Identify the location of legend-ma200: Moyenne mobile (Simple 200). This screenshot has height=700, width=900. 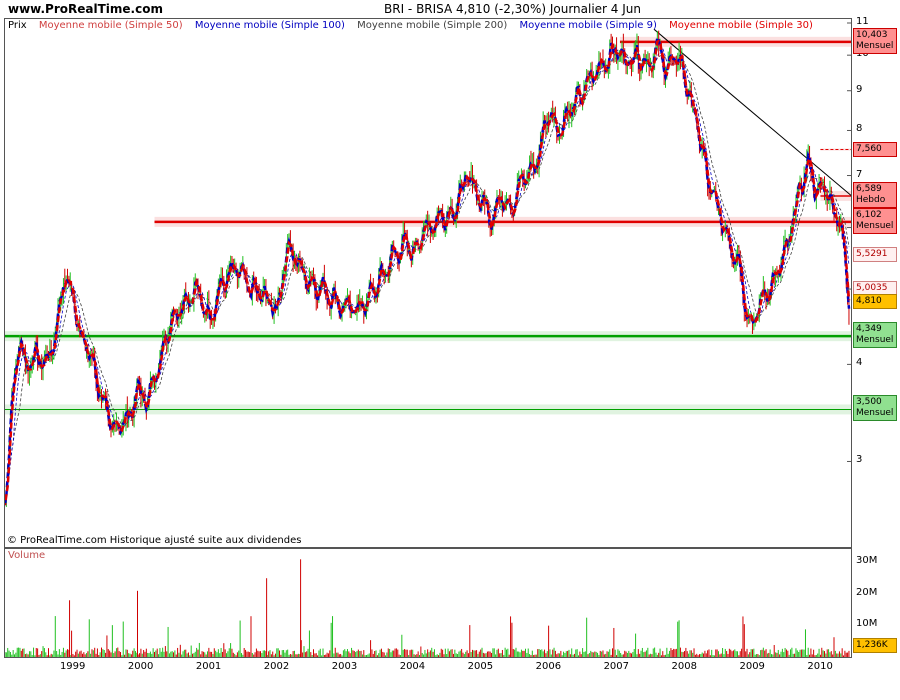
(432, 25).